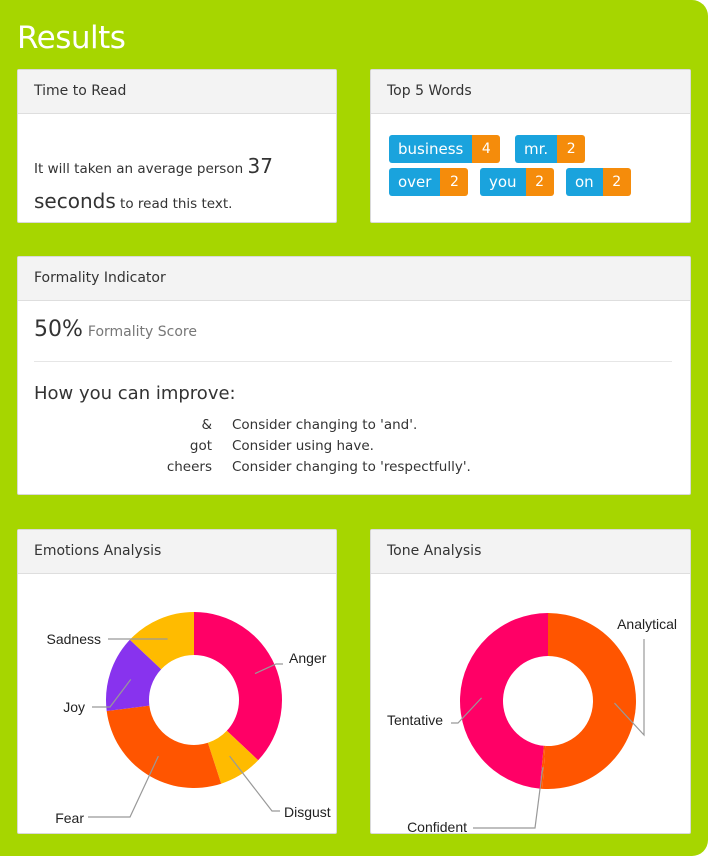 The width and height of the screenshot is (709, 856). I want to click on slice-analytical, so click(589, 701).